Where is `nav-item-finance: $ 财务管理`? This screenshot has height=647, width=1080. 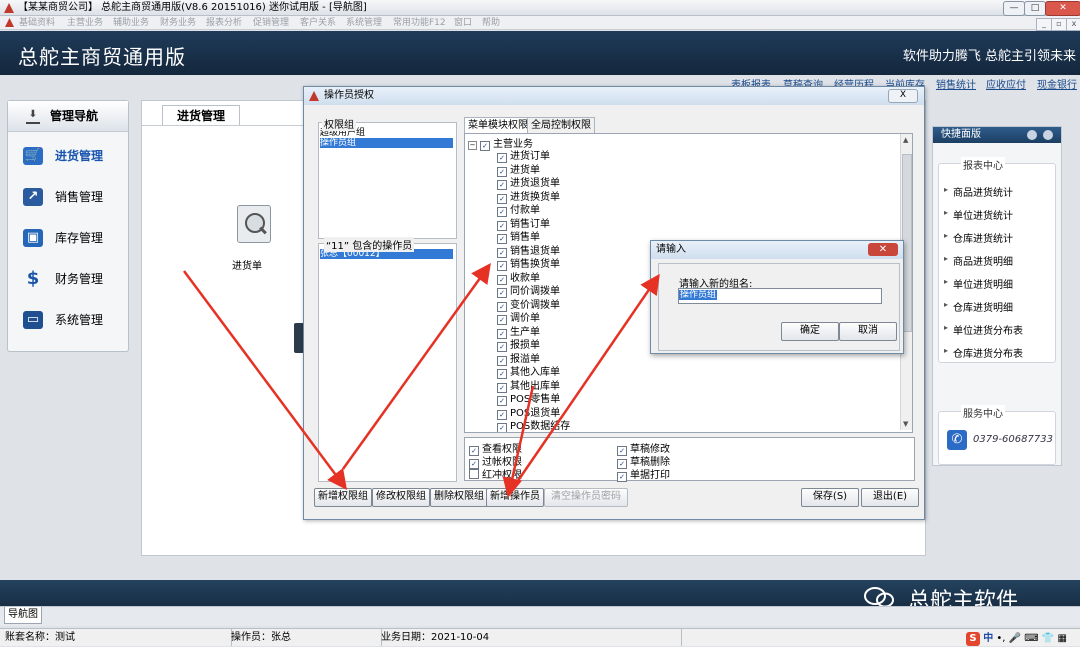 nav-item-finance: $ 财务管理 is located at coordinates (68, 279).